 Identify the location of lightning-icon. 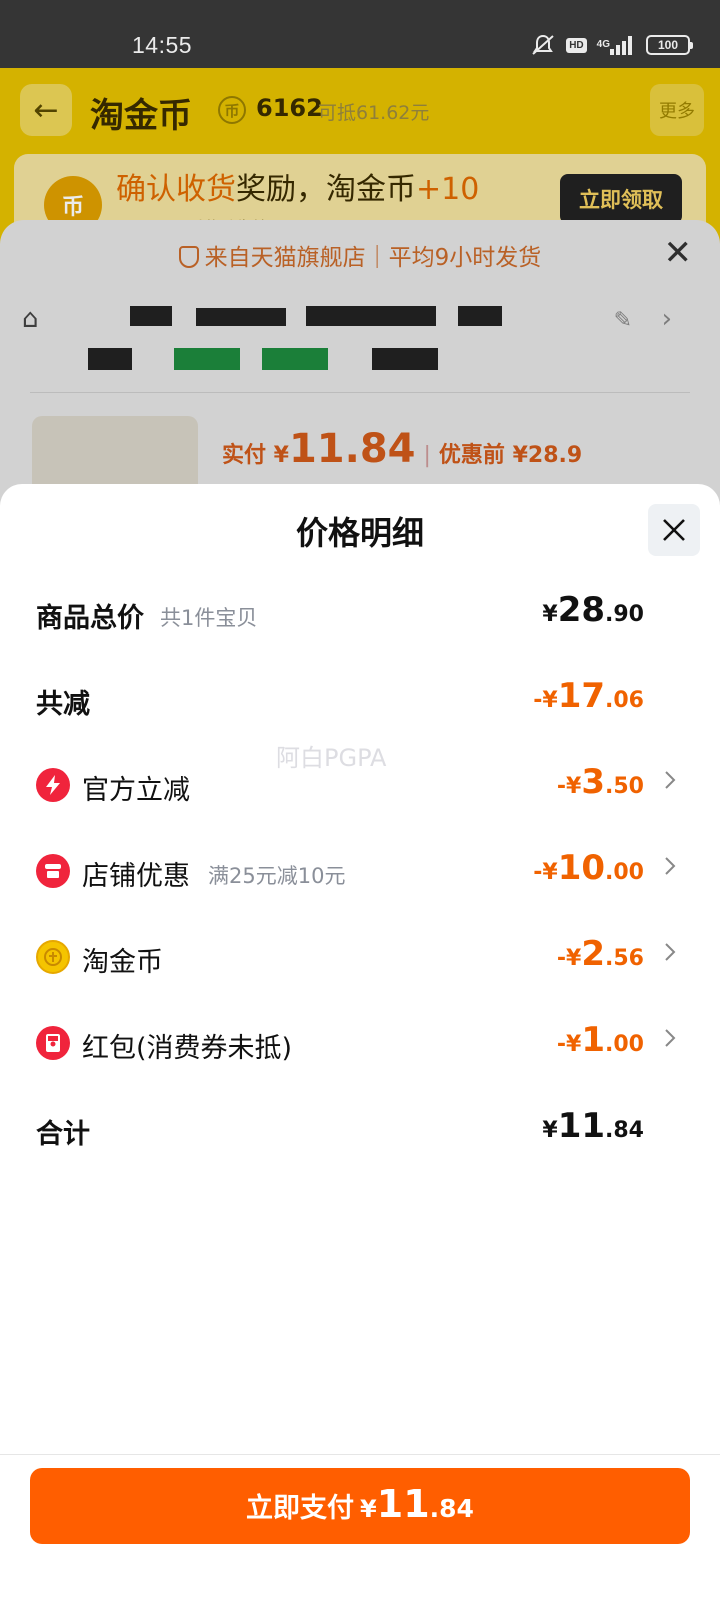
(53, 785).